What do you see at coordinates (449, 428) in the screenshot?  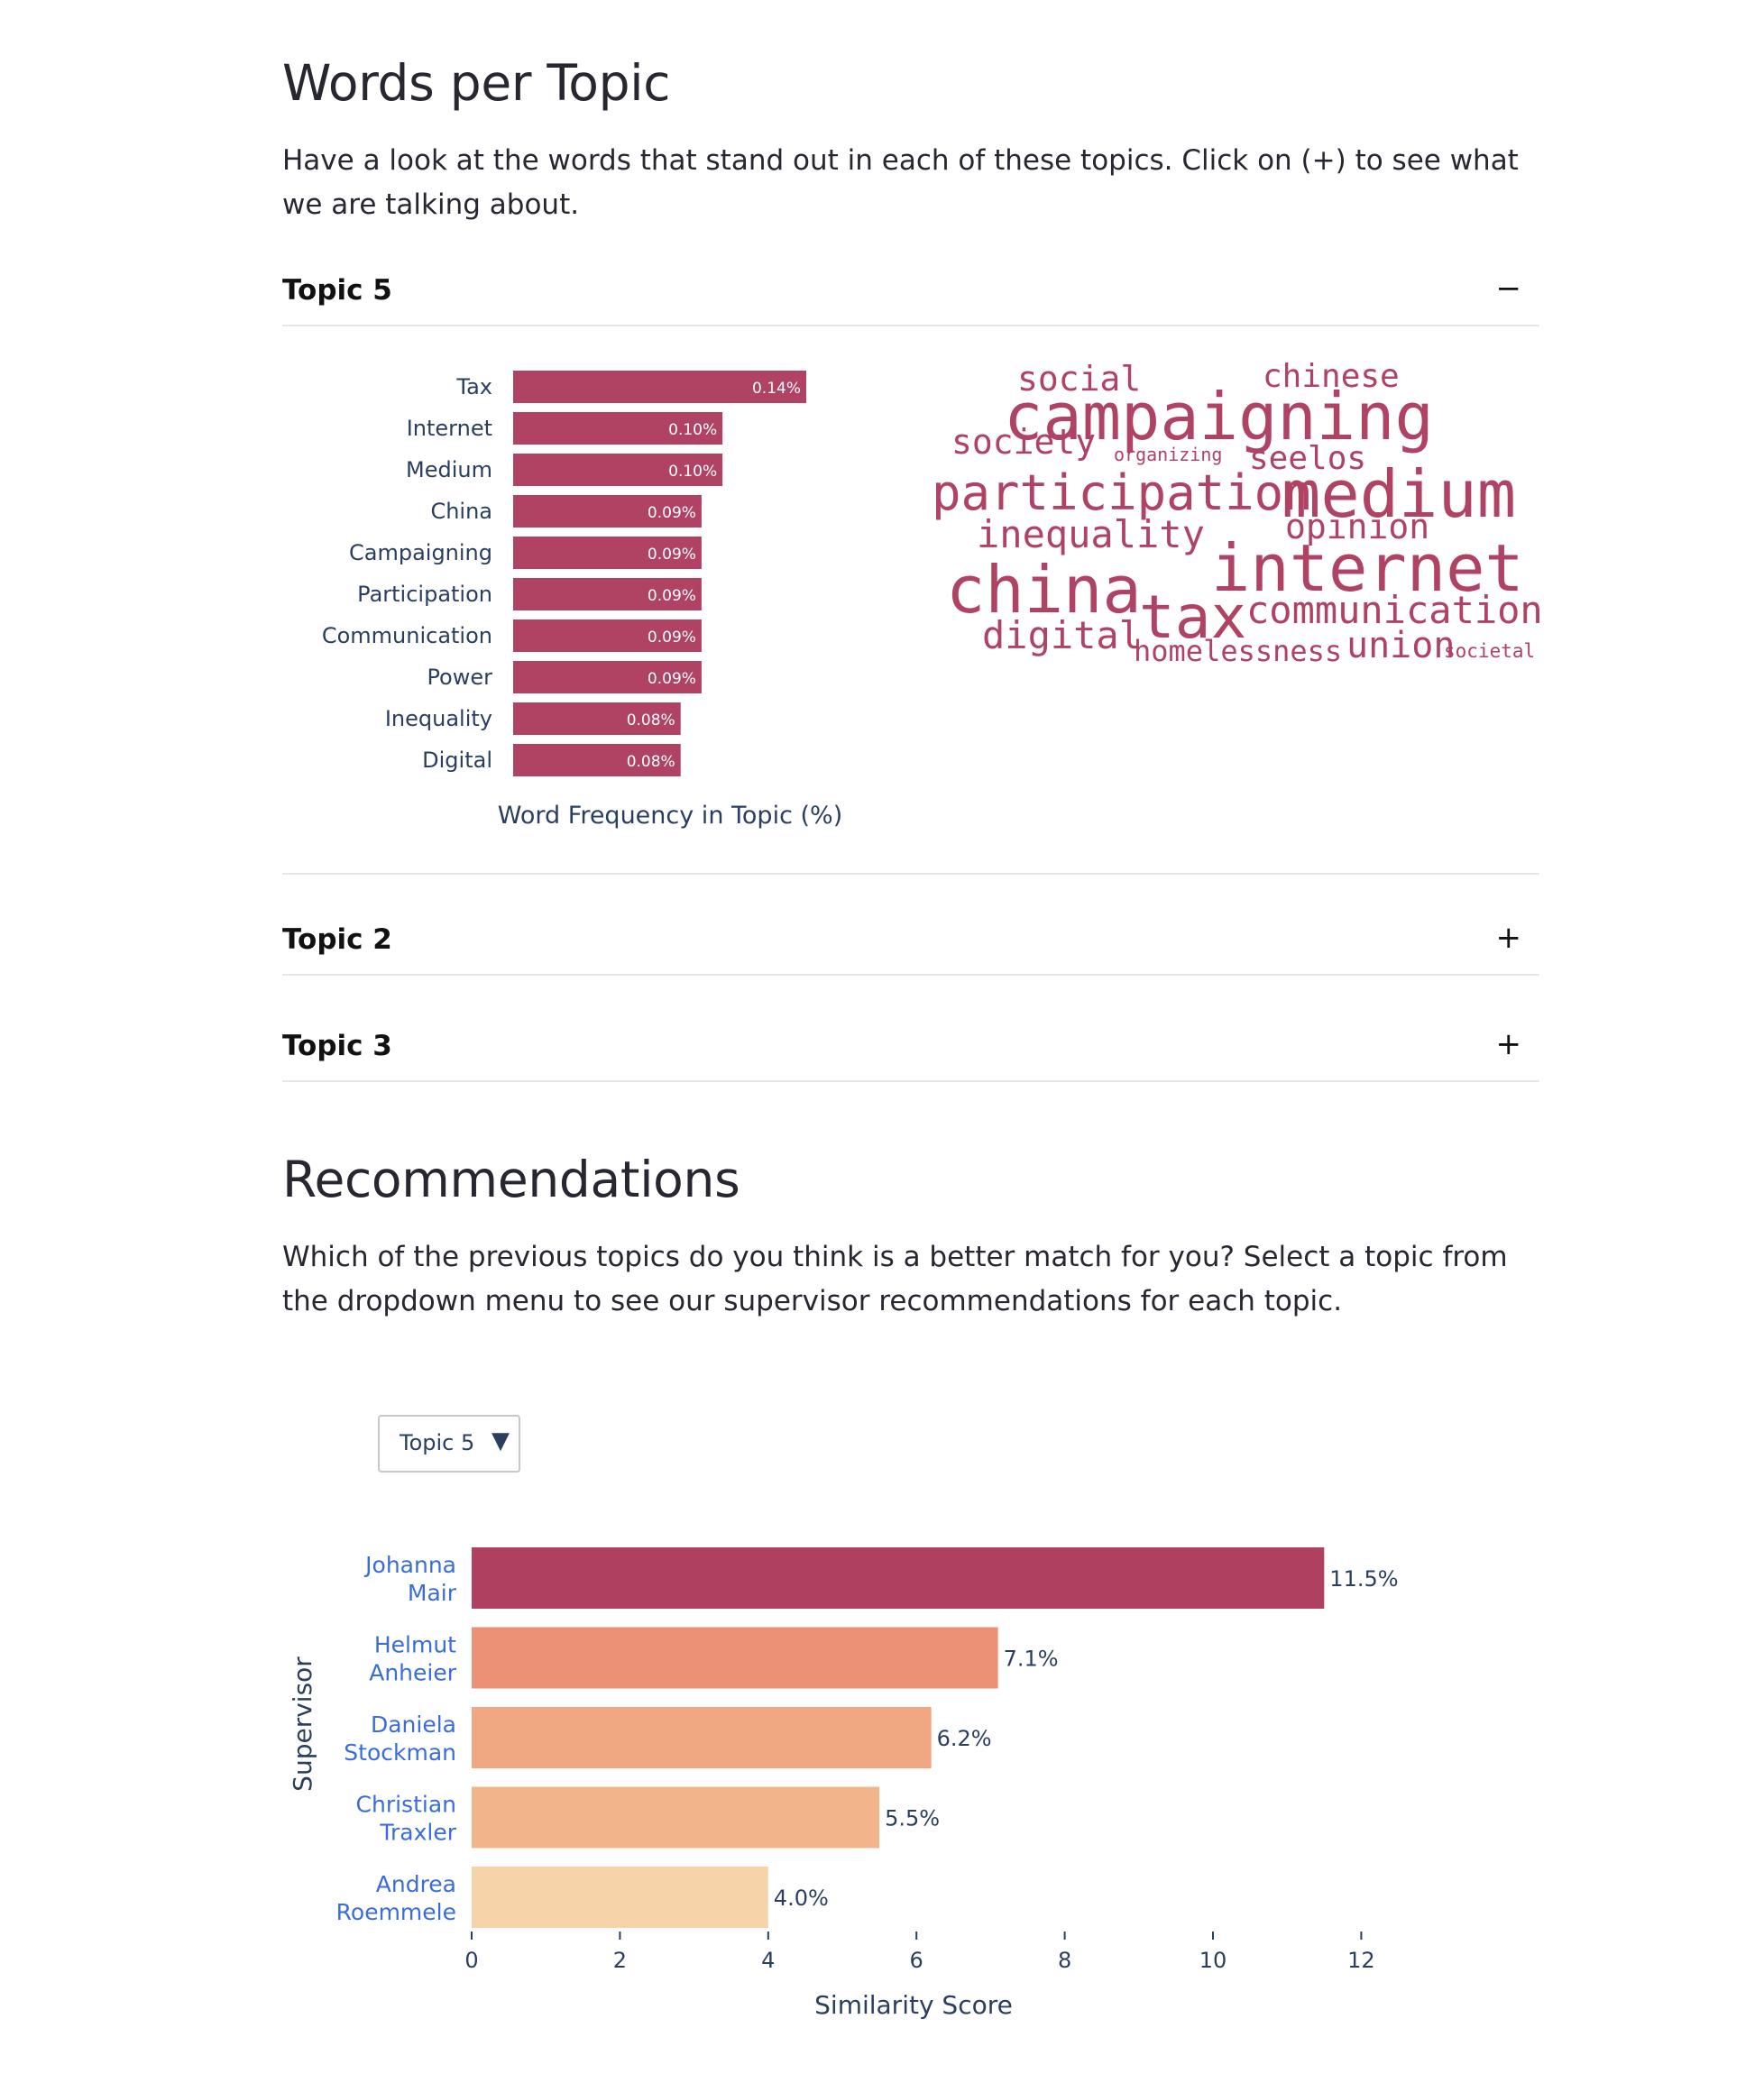 I see `frequency-category-label: Internet` at bounding box center [449, 428].